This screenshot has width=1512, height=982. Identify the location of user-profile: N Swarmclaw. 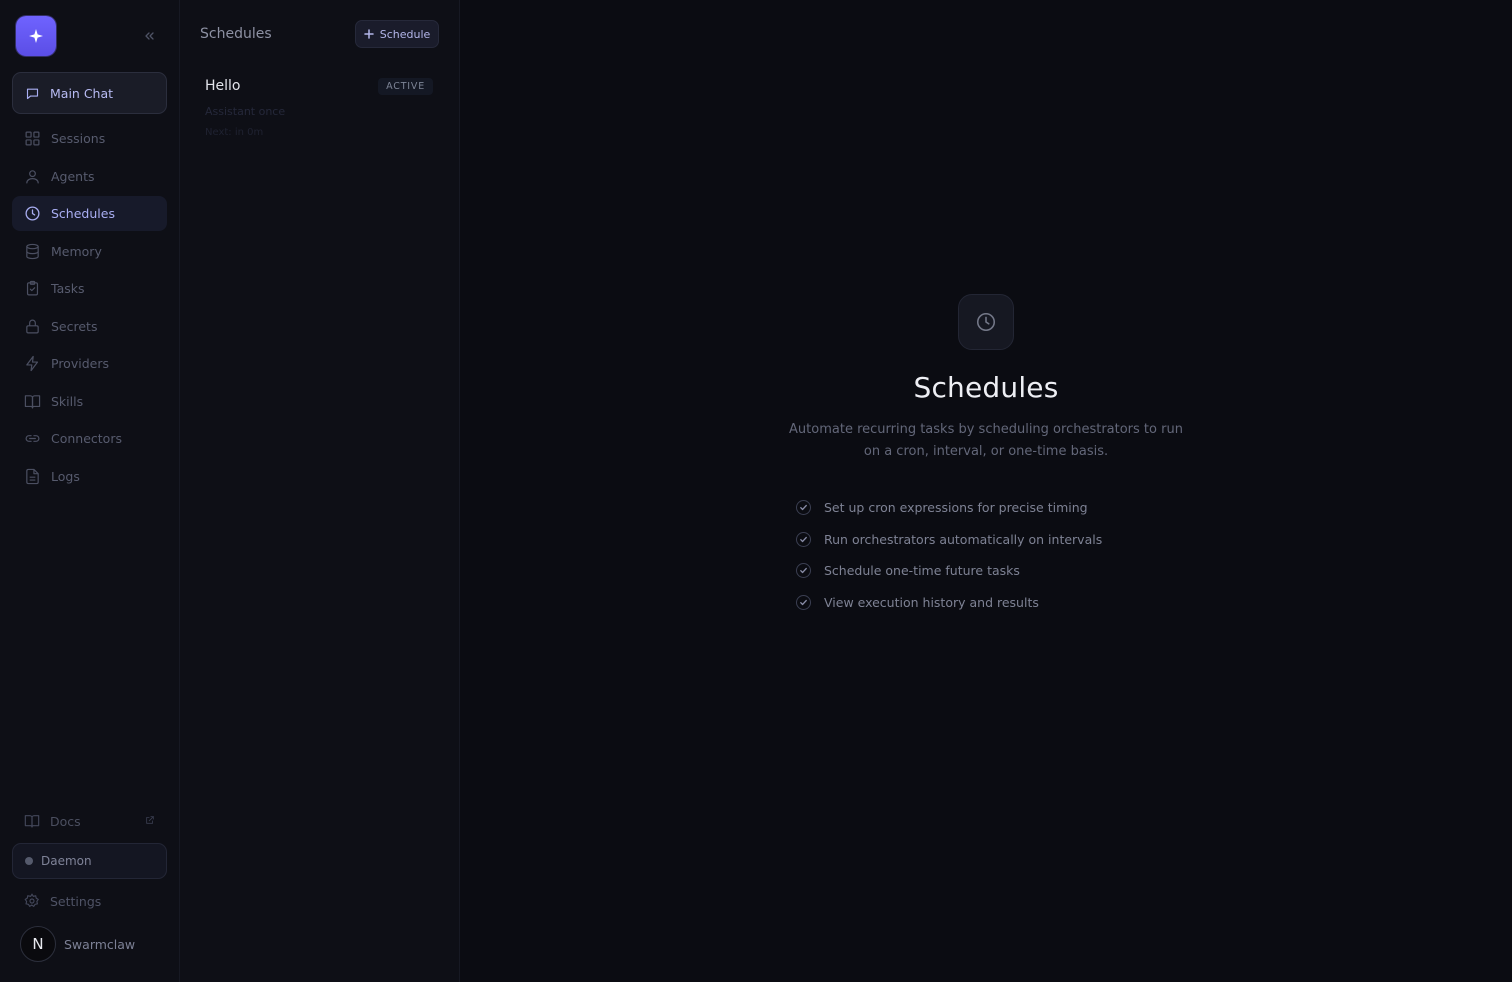
(77, 944).